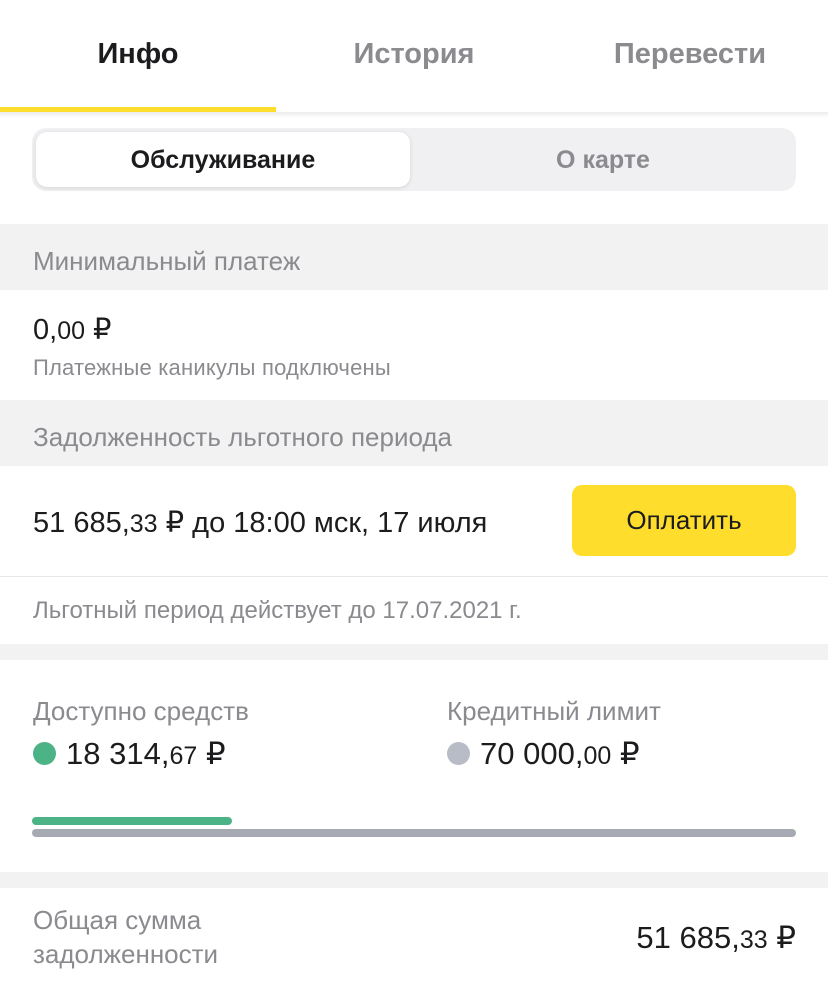  I want to click on segment-about-card: О карте, so click(603, 160).